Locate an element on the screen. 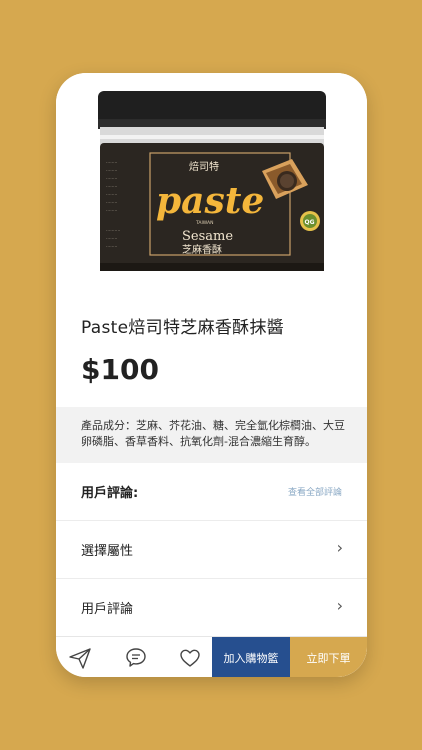  view-all-reviews-link: 查看全部評論 is located at coordinates (315, 491).